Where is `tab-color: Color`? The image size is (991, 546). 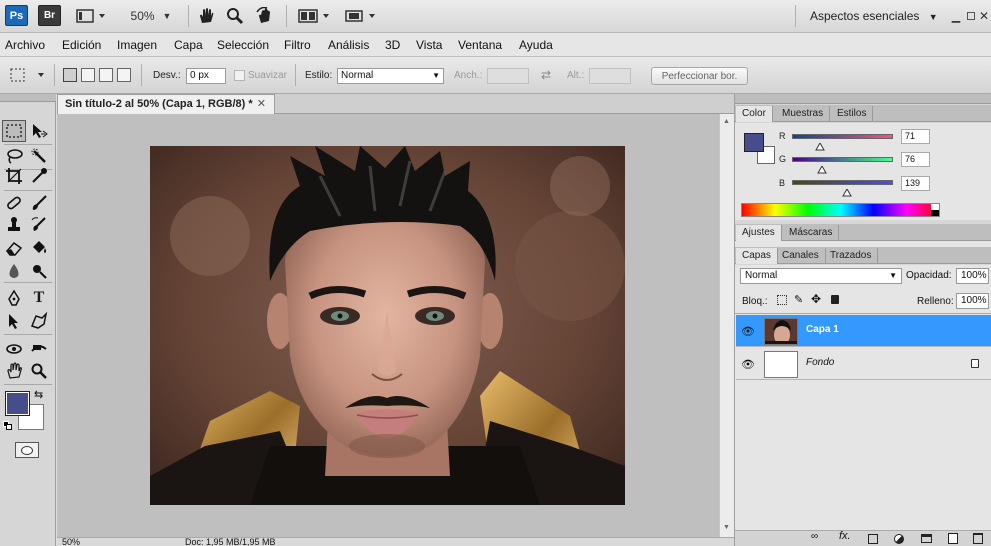
tab-color: Color is located at coordinates (754, 114).